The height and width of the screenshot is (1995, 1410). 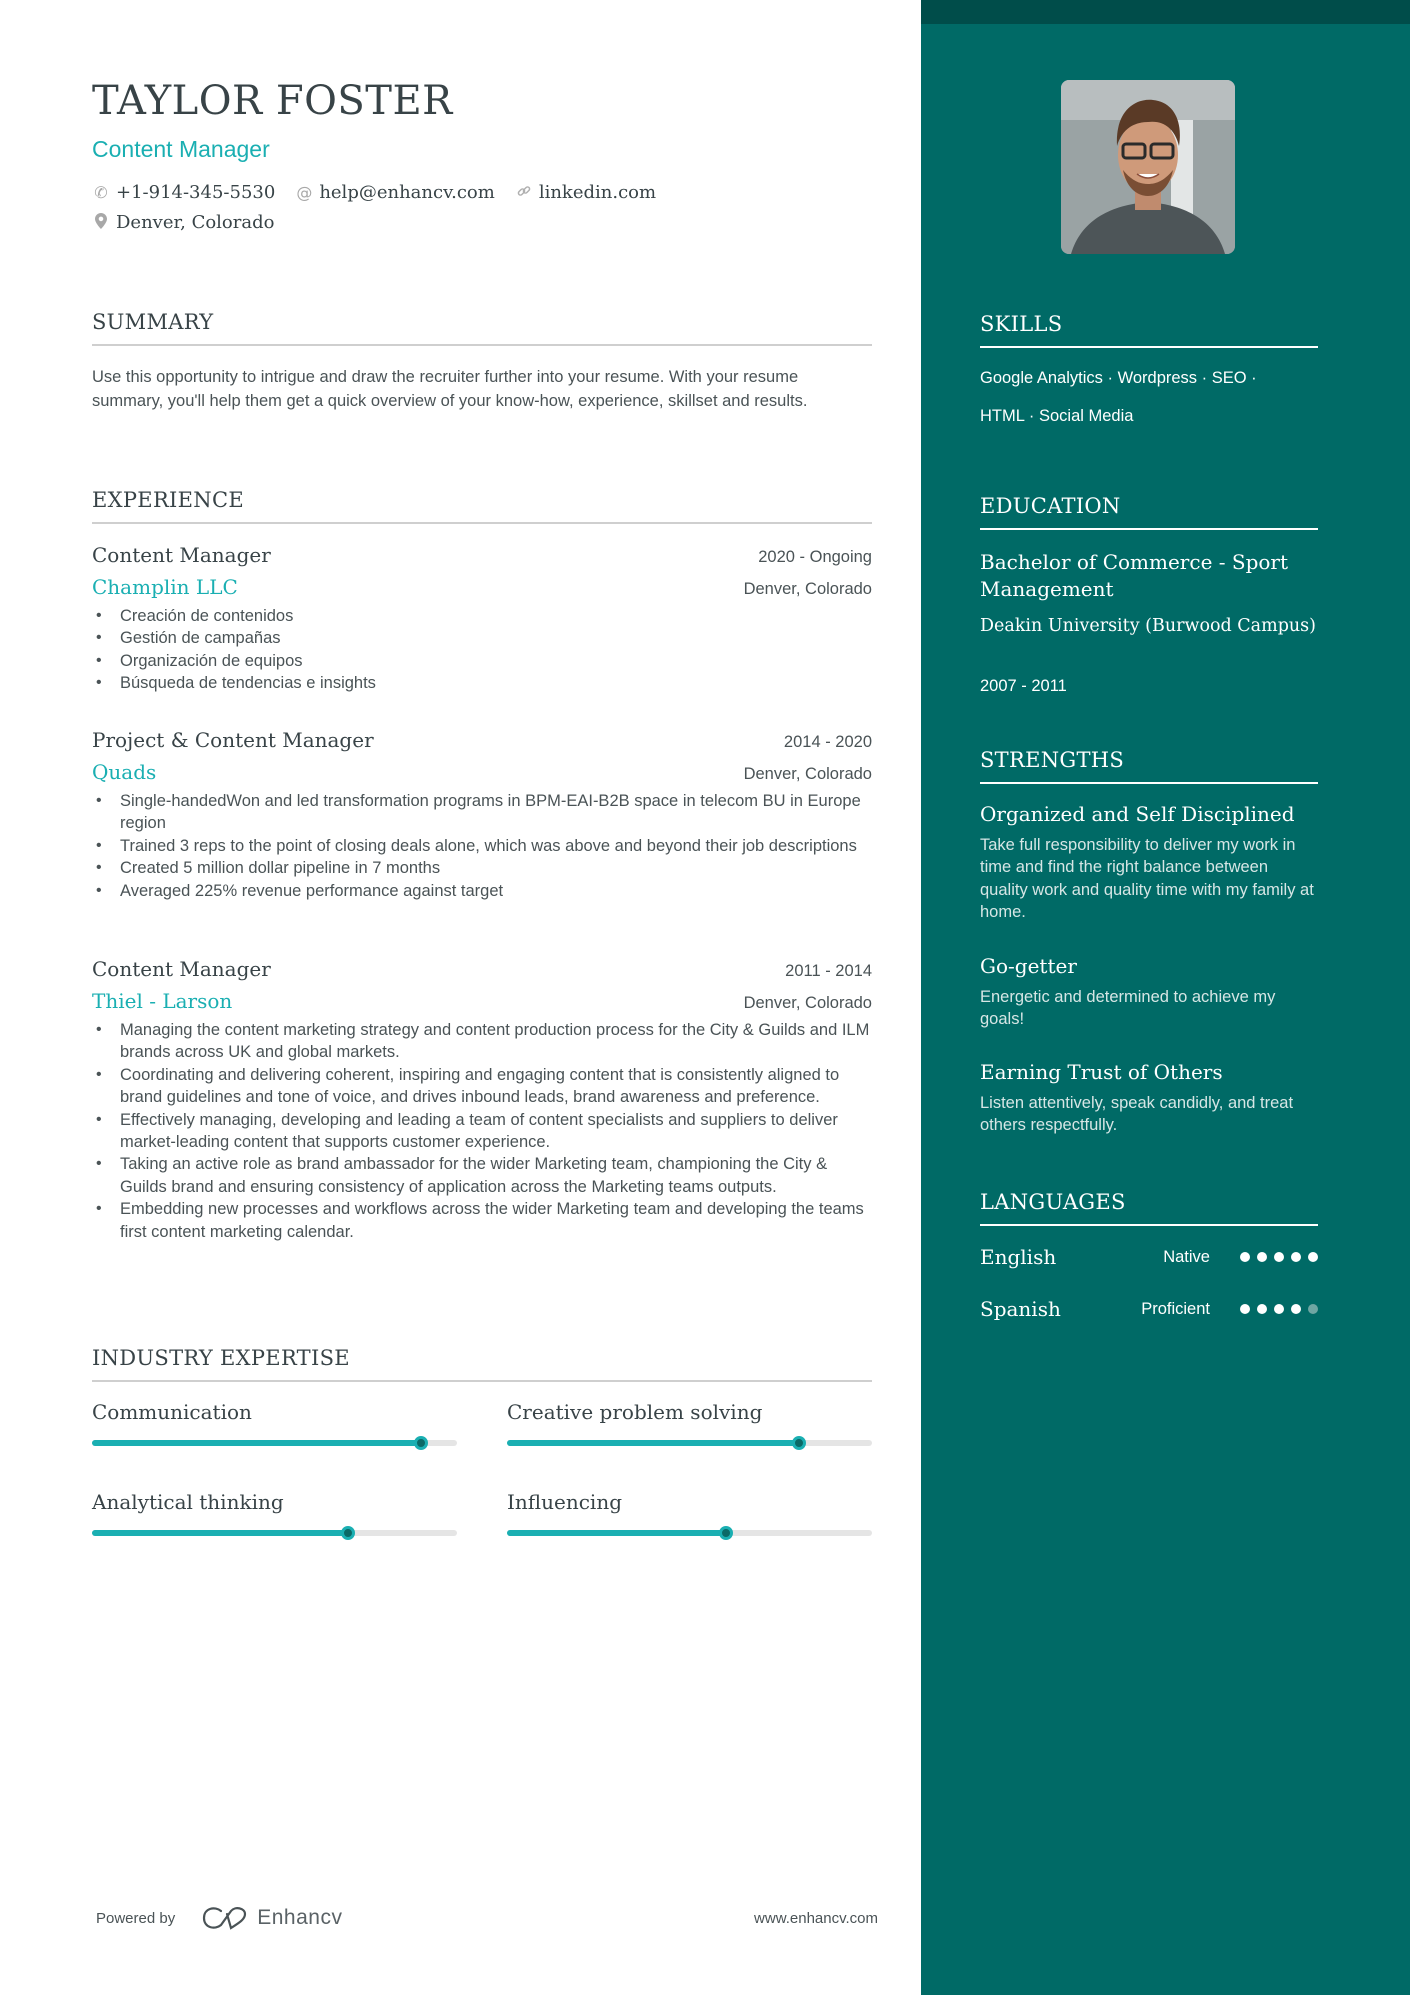 I want to click on phone-text: +1-914-345-5530, so click(x=196, y=192).